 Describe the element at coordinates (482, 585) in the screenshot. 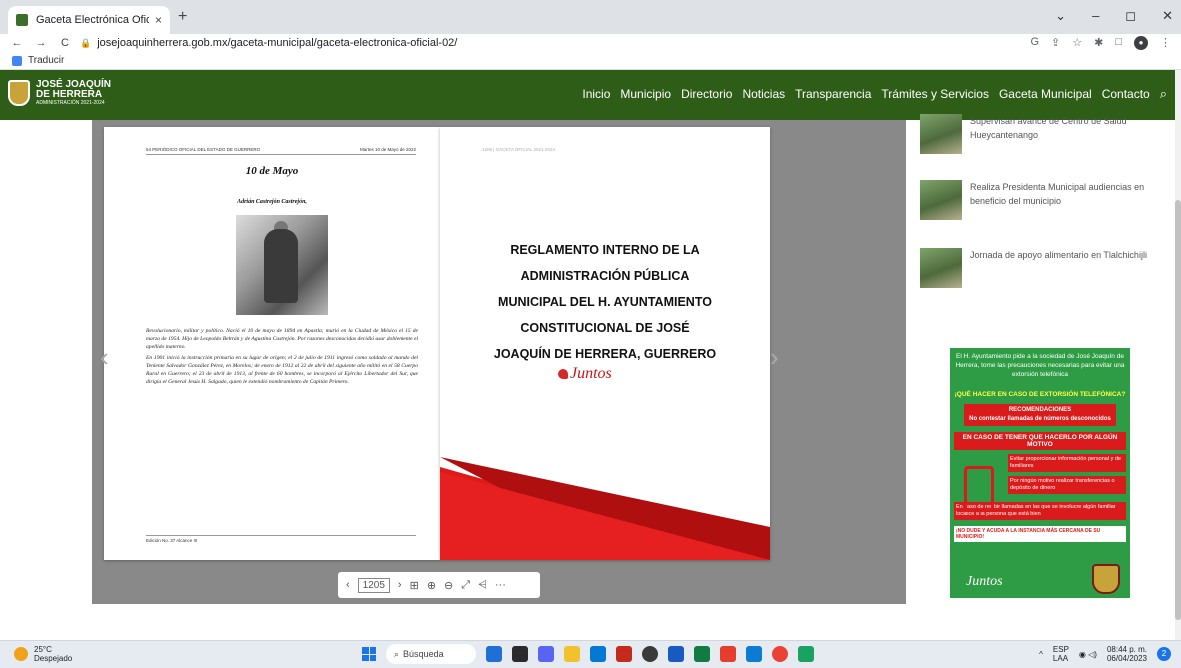

I see `share-icon: ⩤` at that location.